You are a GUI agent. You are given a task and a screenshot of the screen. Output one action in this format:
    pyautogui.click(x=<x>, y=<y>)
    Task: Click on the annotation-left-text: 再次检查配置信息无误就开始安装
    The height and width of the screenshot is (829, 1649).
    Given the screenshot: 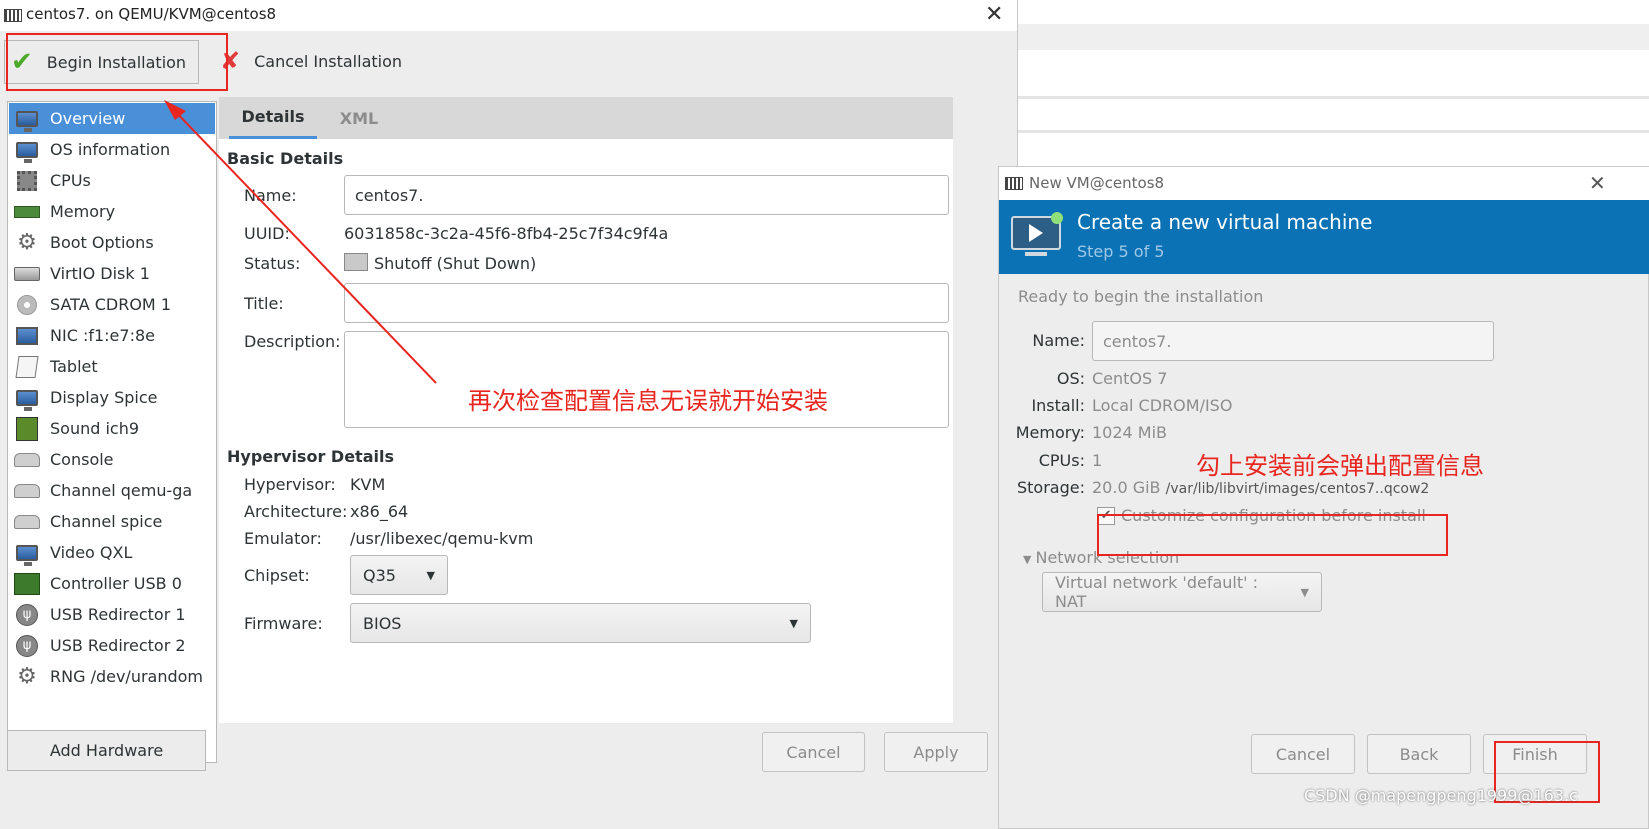 What is the action you would take?
    pyautogui.click(x=648, y=401)
    